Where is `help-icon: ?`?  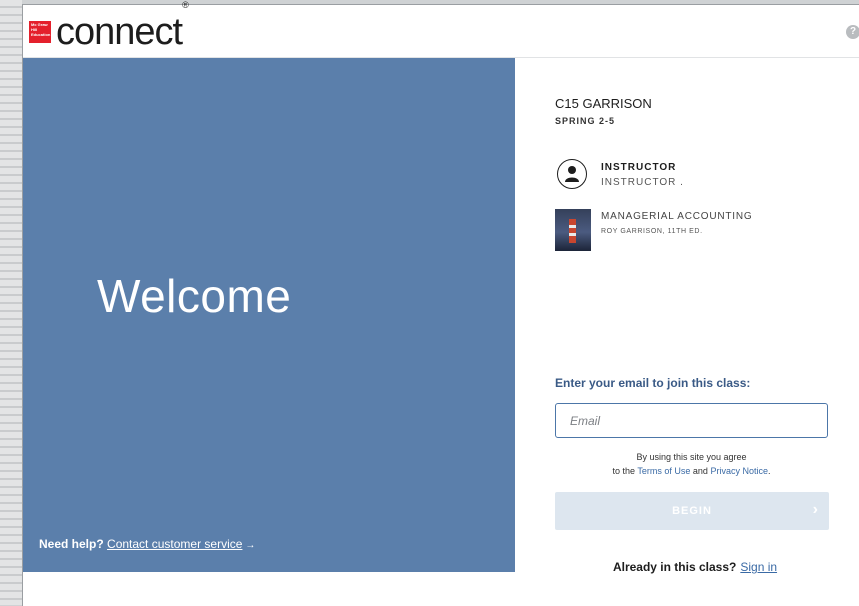
help-icon: ? is located at coordinates (852, 32).